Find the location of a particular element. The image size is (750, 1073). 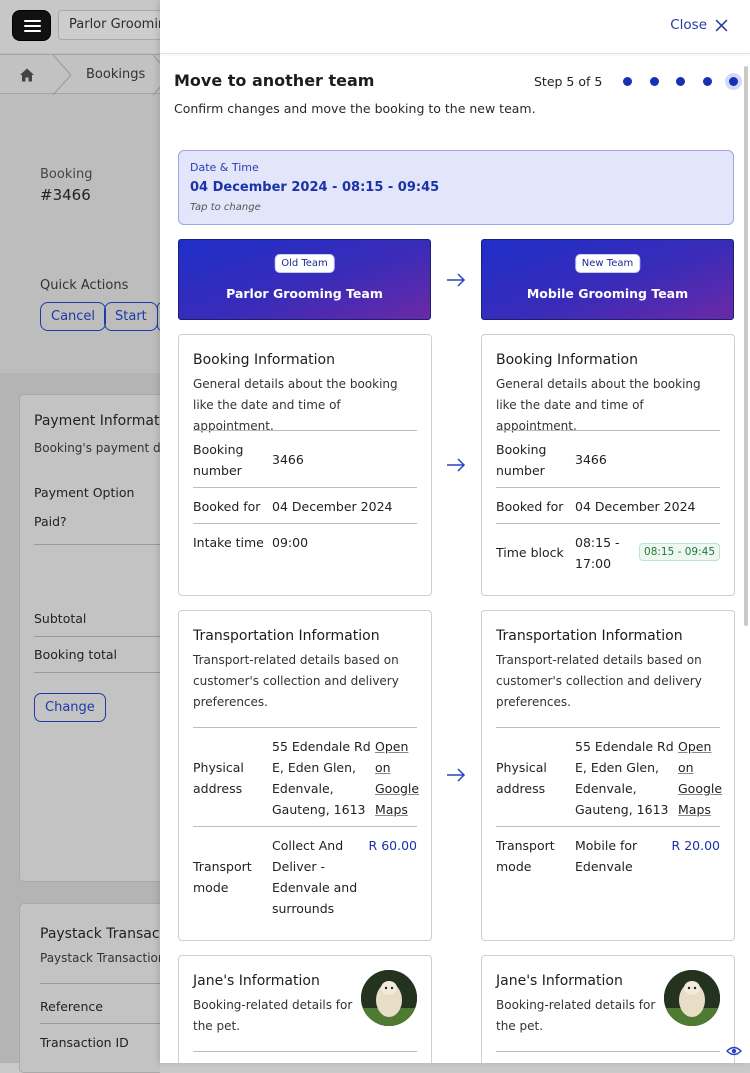

date-time-value: 04 December 2024 - 08:15 - 09:45 is located at coordinates (315, 187).